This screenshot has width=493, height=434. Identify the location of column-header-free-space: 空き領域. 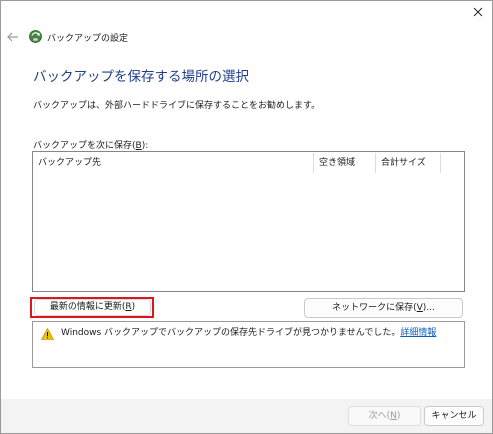
(344, 163).